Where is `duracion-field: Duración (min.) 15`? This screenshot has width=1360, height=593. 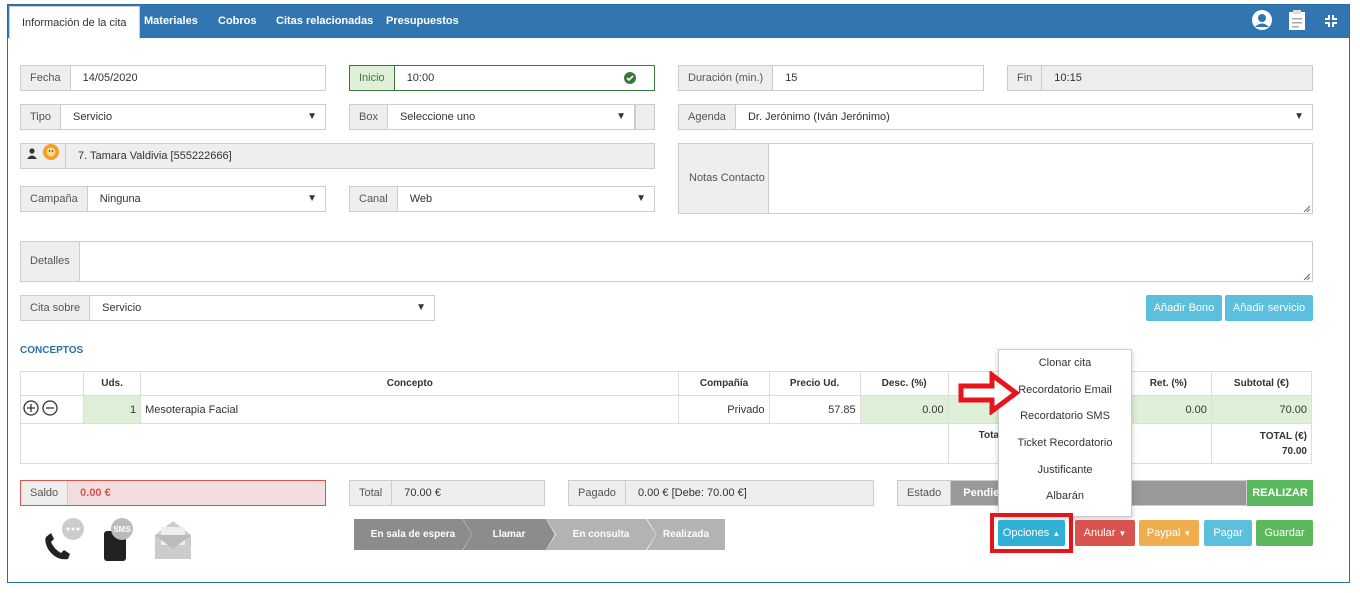
duracion-field: Duración (min.) 15 is located at coordinates (831, 78).